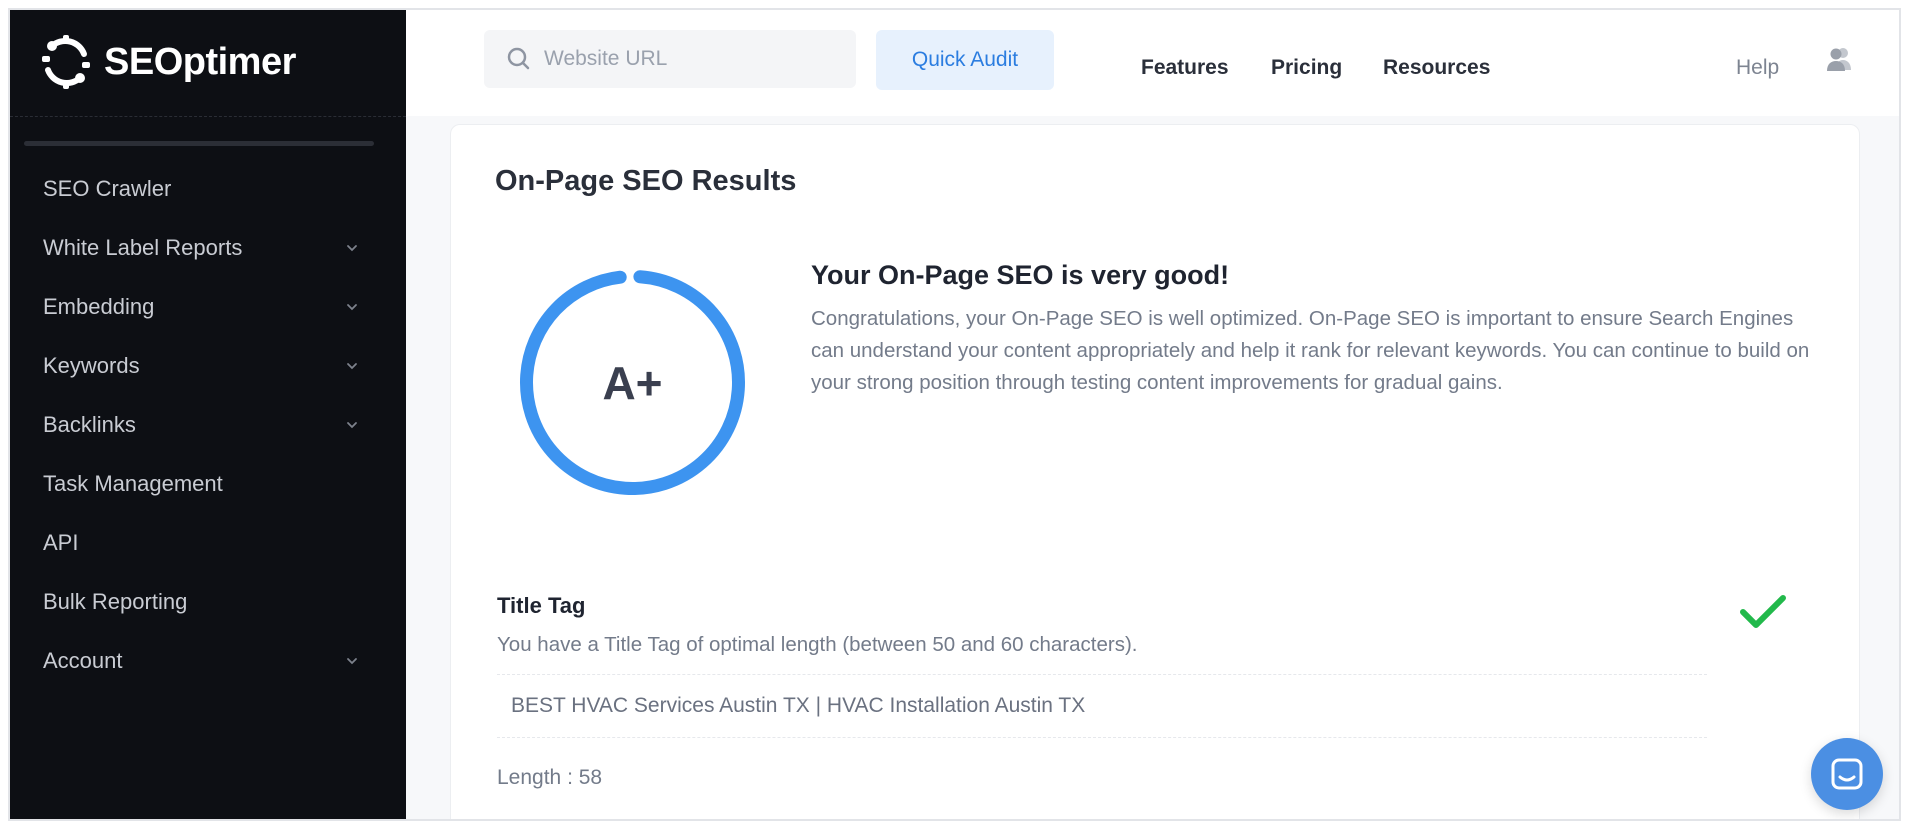 Image resolution: width=1910 pixels, height=830 pixels. What do you see at coordinates (541, 605) in the screenshot?
I see `title-tag-heading: Title Tag` at bounding box center [541, 605].